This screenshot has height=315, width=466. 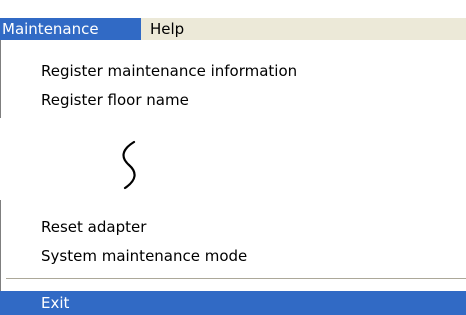 What do you see at coordinates (233, 100) in the screenshot?
I see `menu-item-register-floor-name: Register floor name` at bounding box center [233, 100].